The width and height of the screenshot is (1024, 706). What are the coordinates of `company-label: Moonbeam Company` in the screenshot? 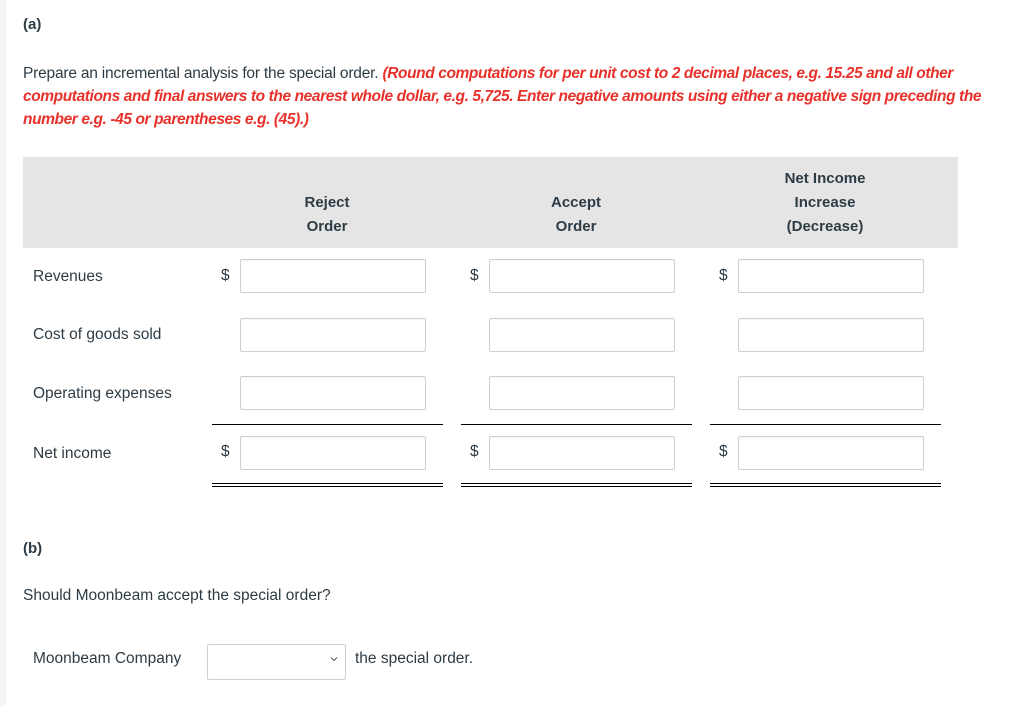 It's located at (107, 658).